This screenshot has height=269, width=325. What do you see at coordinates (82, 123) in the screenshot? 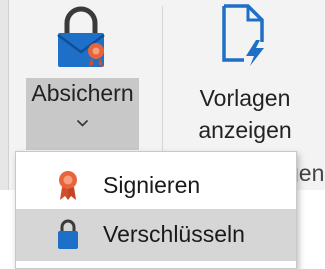
I see `chevron-down-icon` at bounding box center [82, 123].